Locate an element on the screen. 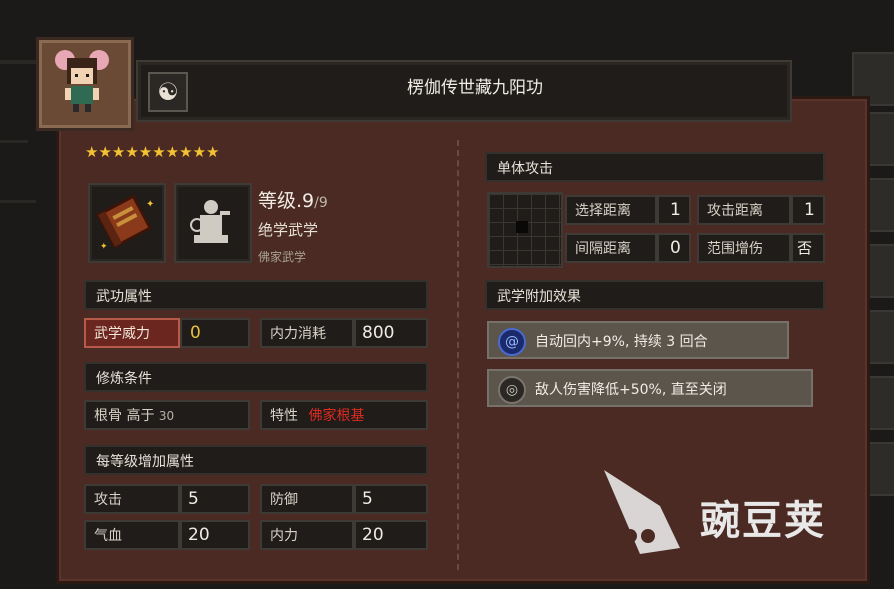  defense-value: 5 is located at coordinates (367, 499).